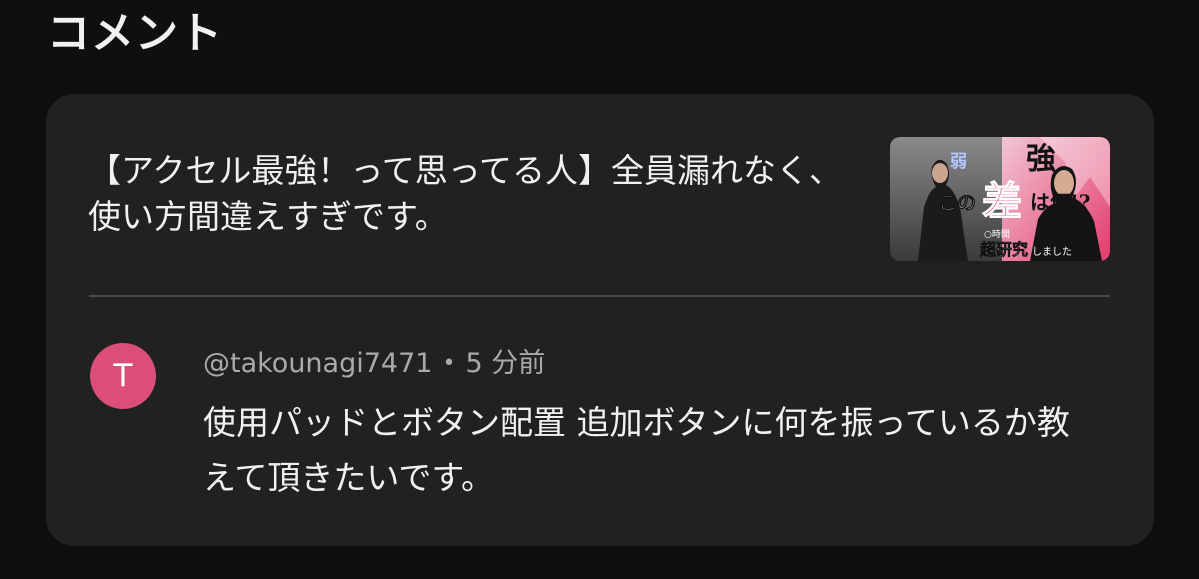 The height and width of the screenshot is (579, 1199). What do you see at coordinates (1052, 252) in the screenshot?
I see `thumbnail-text-small-c: しました` at bounding box center [1052, 252].